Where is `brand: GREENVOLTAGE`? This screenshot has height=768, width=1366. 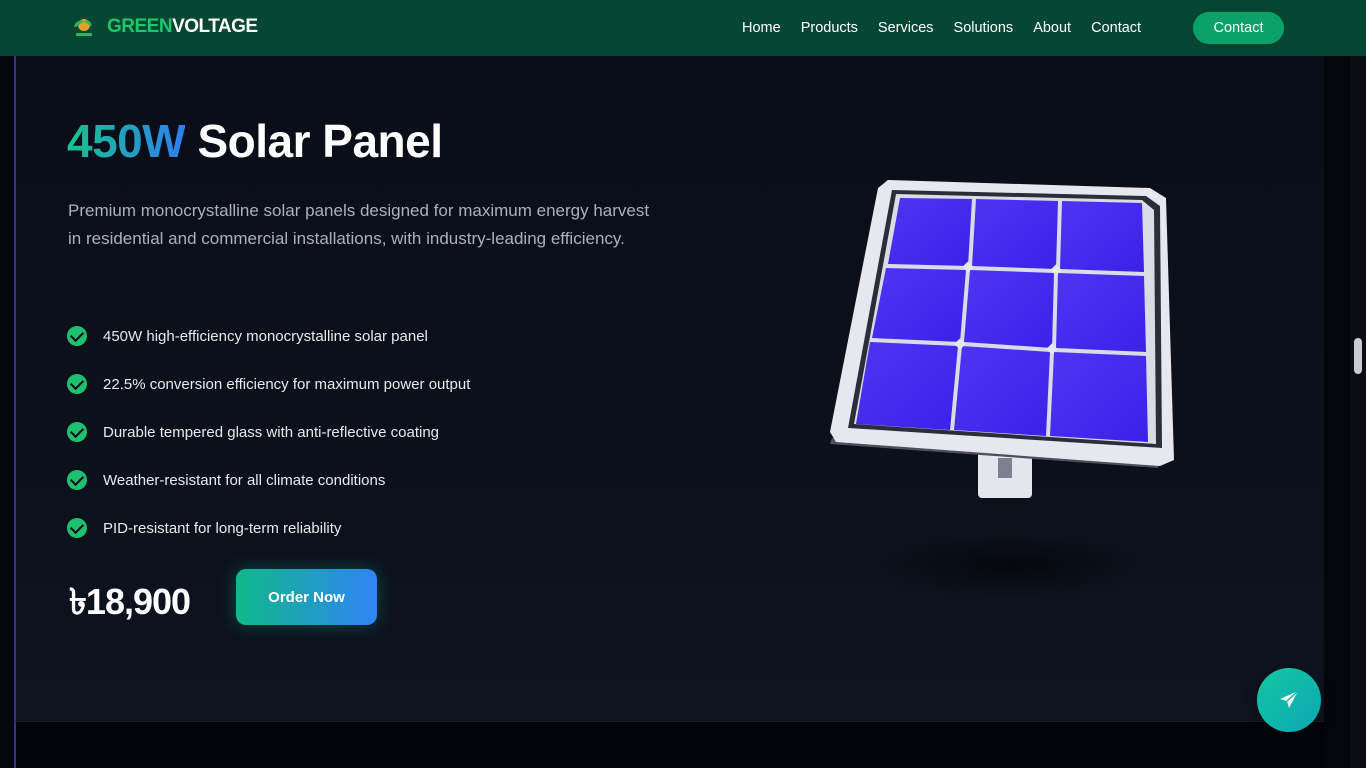
brand: GREENVOLTAGE is located at coordinates (164, 27).